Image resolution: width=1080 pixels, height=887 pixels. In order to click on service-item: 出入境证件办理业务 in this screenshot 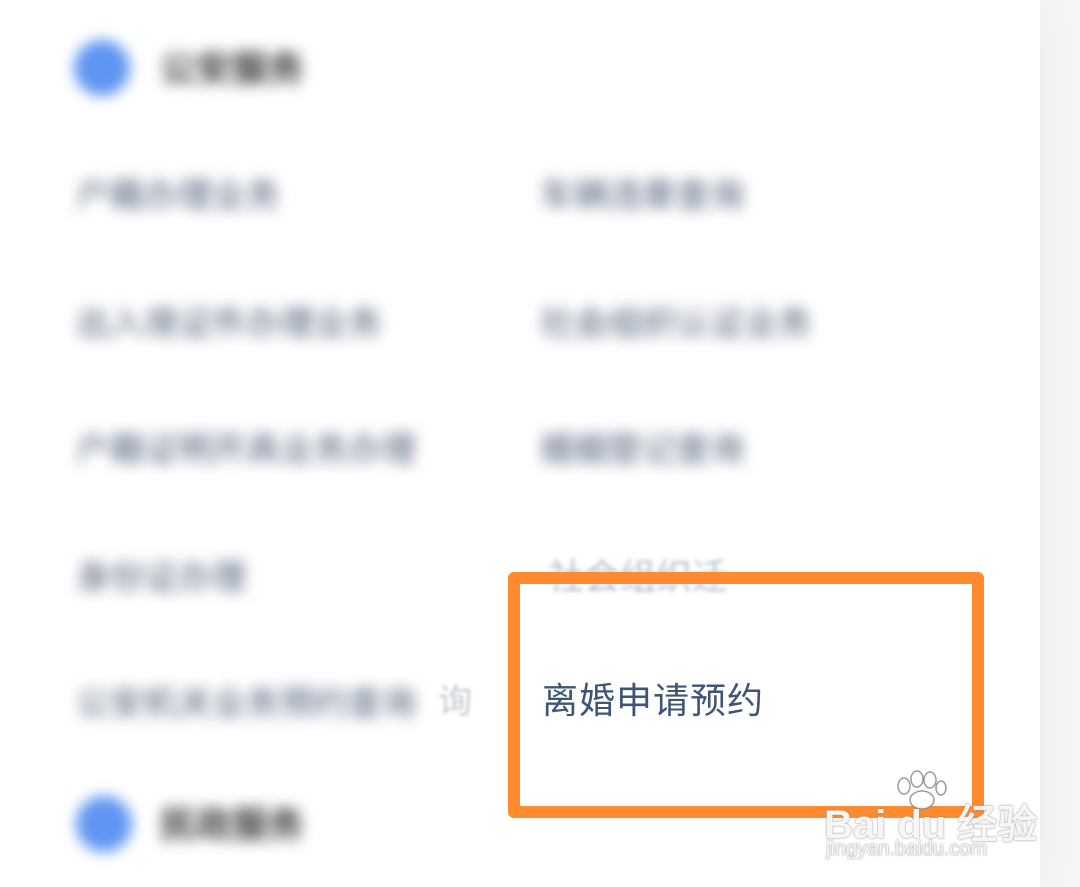, I will do `click(229, 320)`.